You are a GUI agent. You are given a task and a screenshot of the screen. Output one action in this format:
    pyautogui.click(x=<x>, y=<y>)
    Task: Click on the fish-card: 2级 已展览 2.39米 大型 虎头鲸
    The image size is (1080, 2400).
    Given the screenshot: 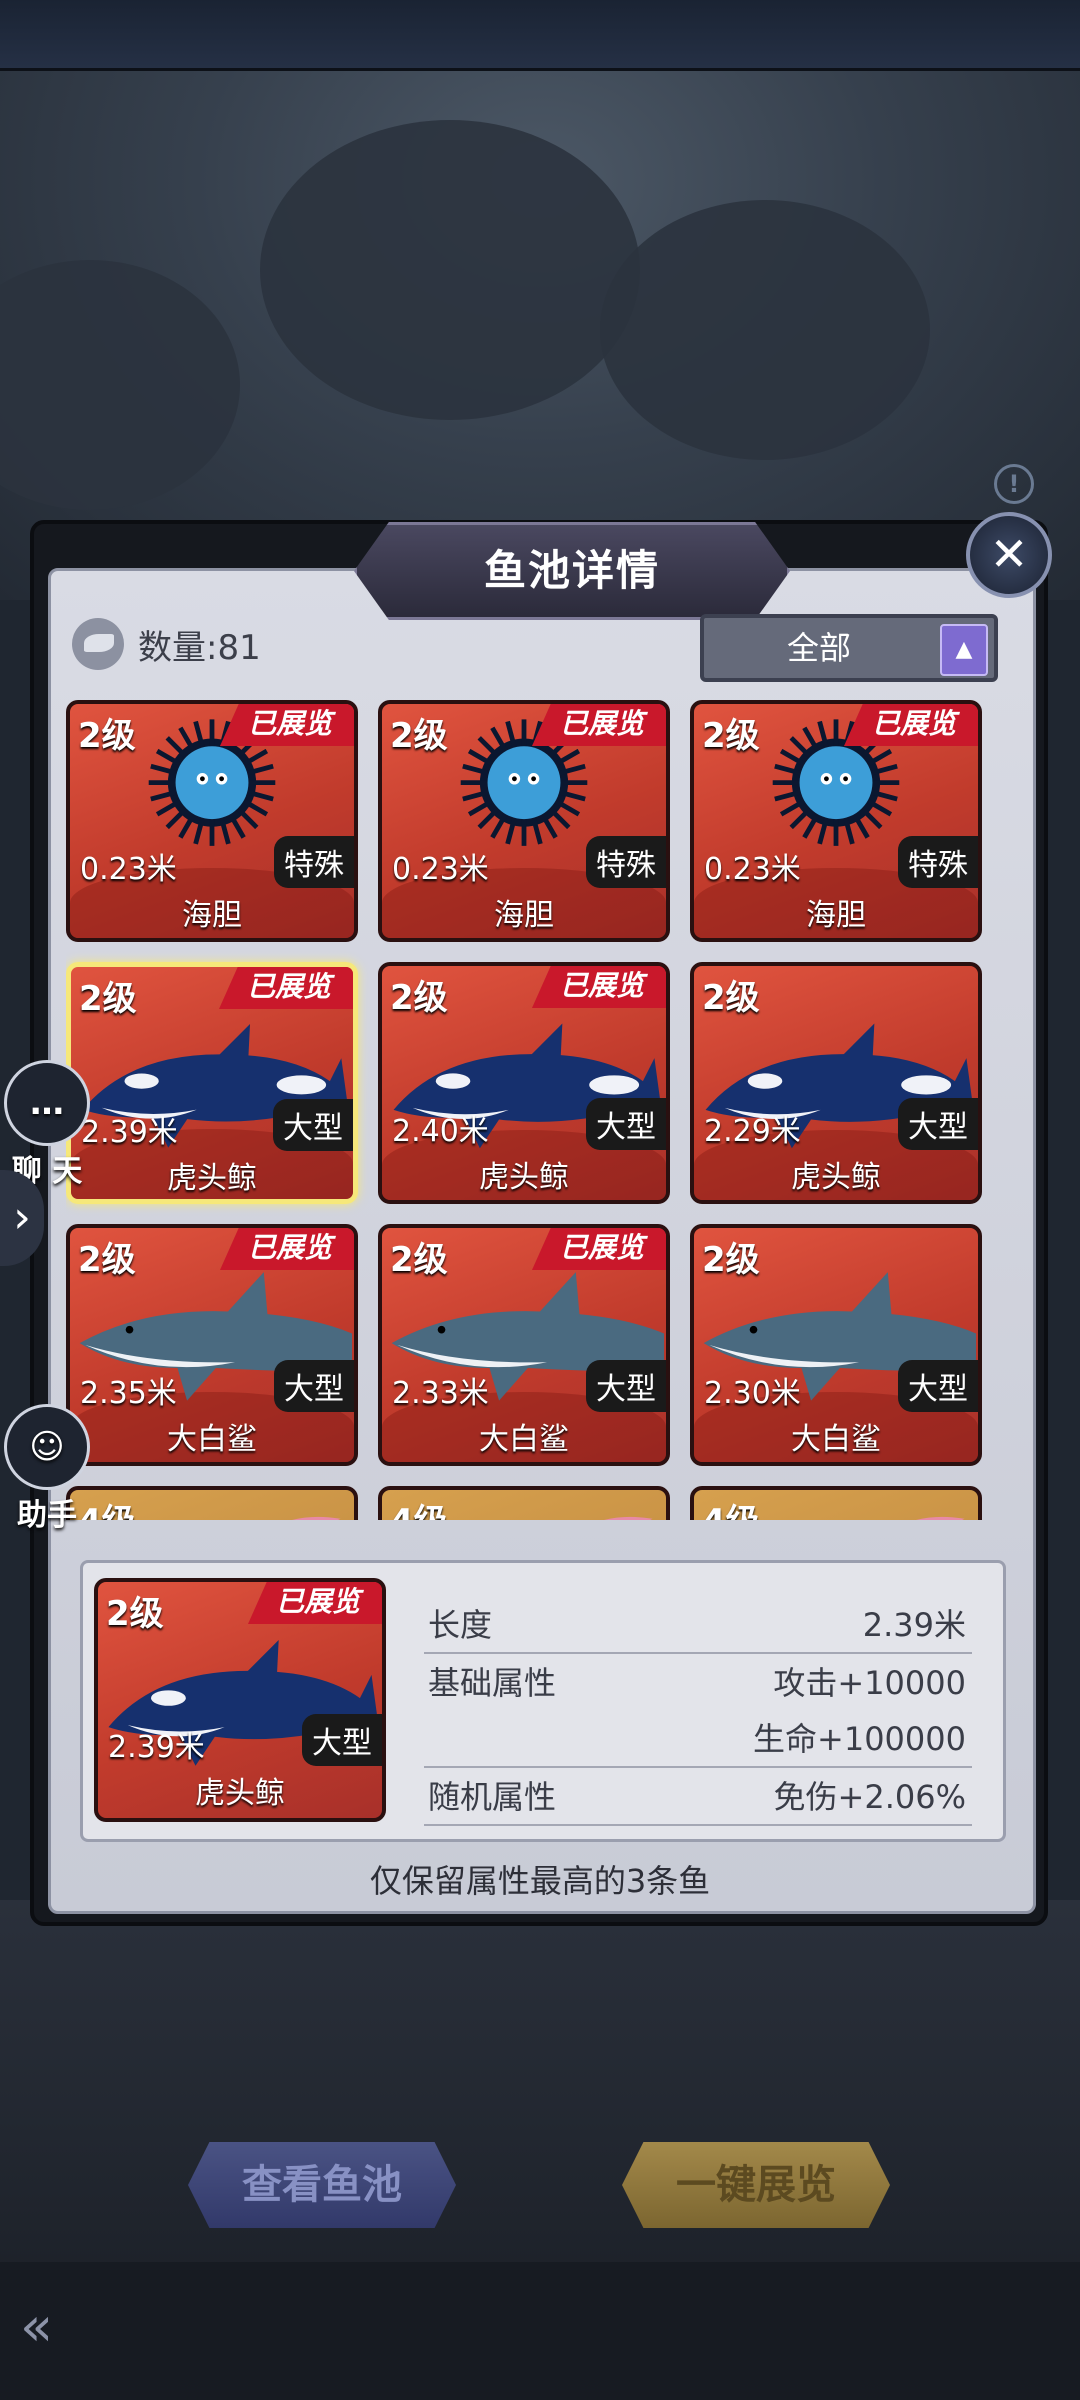 What is the action you would take?
    pyautogui.click(x=212, y=1083)
    